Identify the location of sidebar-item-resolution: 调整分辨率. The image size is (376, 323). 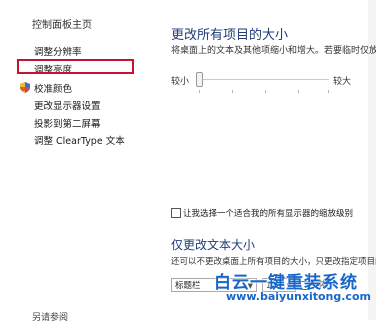
(58, 51).